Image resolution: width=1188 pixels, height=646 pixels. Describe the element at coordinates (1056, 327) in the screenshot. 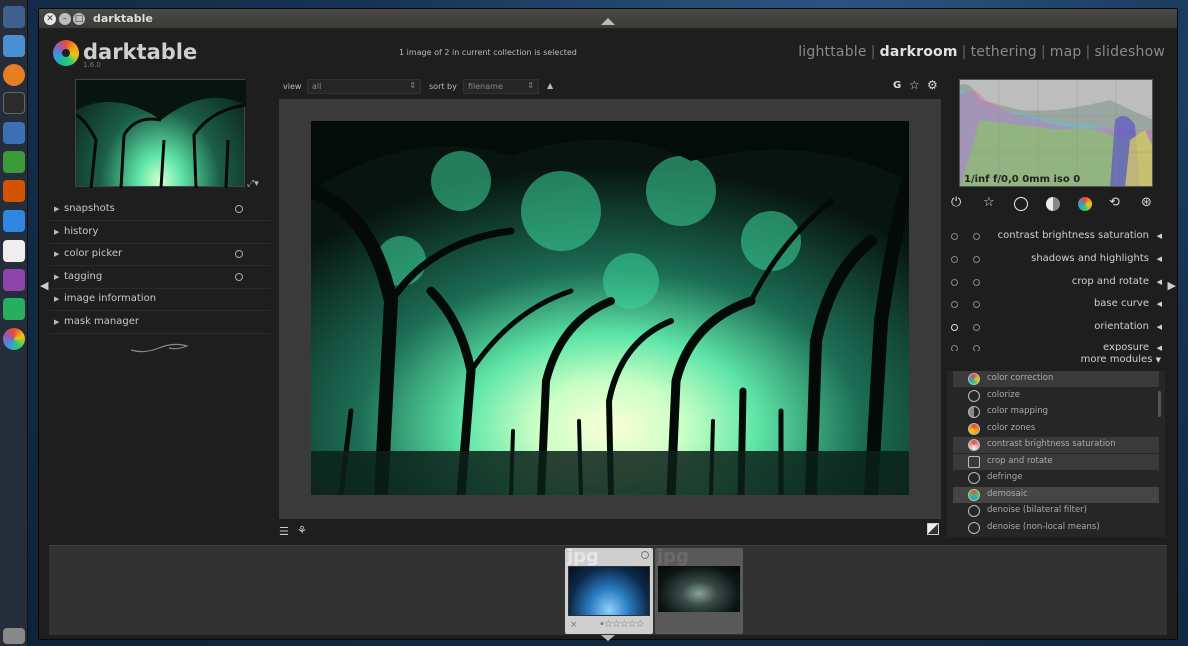

I see `module-orientation: orientation ◀` at that location.